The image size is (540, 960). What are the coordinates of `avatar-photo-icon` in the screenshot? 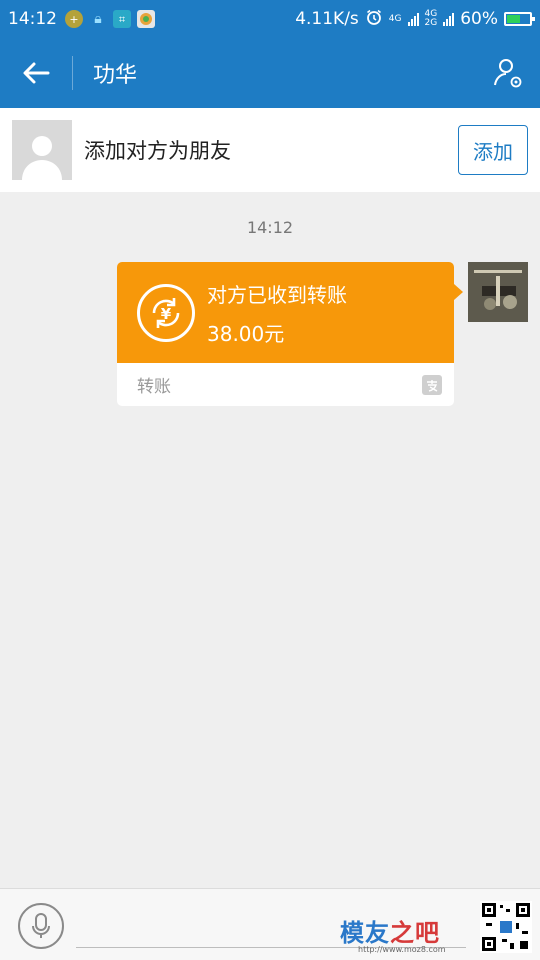 It's located at (498, 292).